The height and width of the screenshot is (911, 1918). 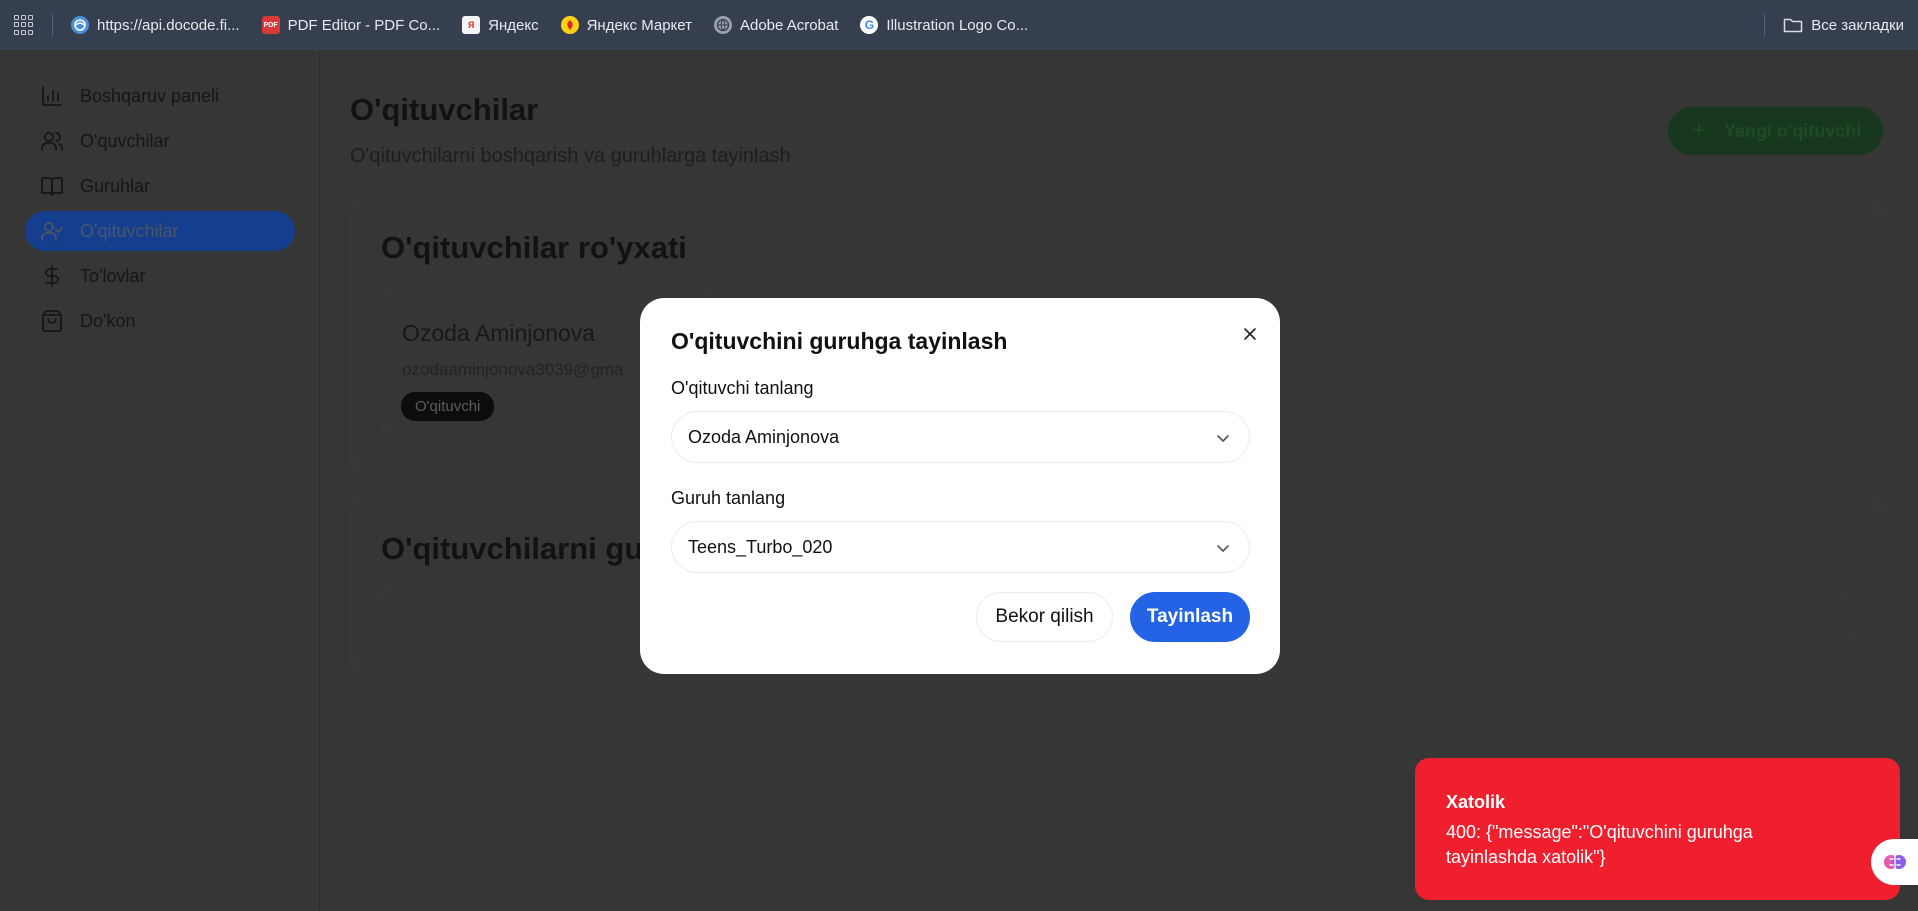 What do you see at coordinates (869, 25) in the screenshot?
I see `google-icon: G` at bounding box center [869, 25].